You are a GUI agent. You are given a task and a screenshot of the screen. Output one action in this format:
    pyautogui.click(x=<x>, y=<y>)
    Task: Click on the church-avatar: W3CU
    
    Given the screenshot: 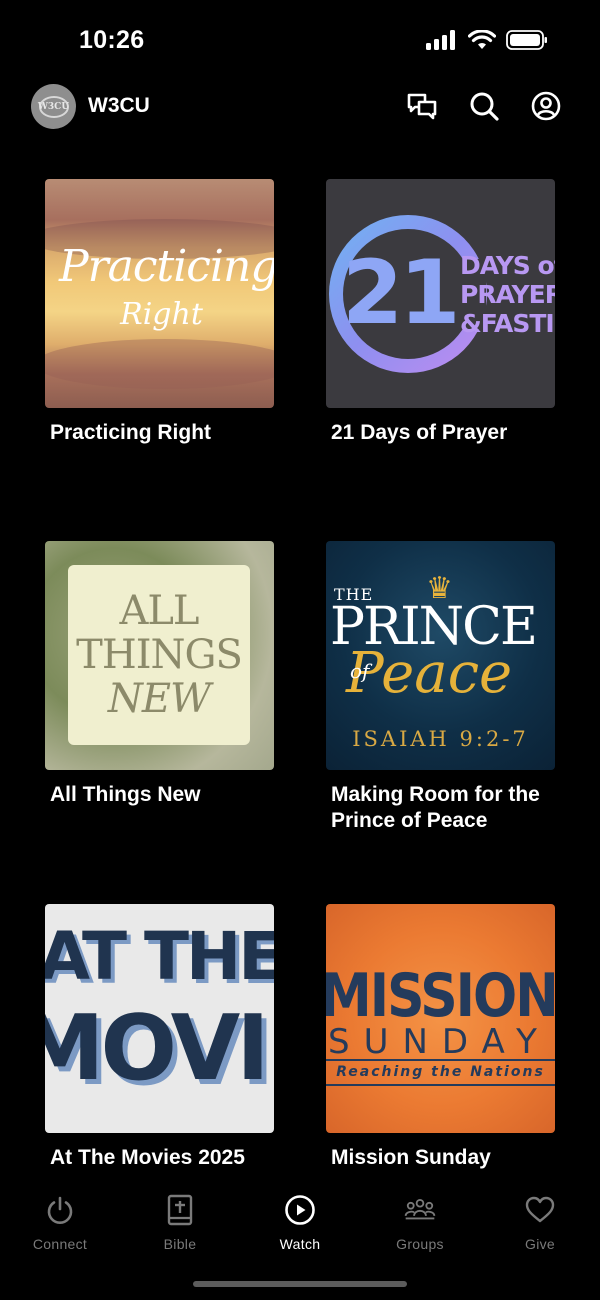 What is the action you would take?
    pyautogui.click(x=53, y=106)
    